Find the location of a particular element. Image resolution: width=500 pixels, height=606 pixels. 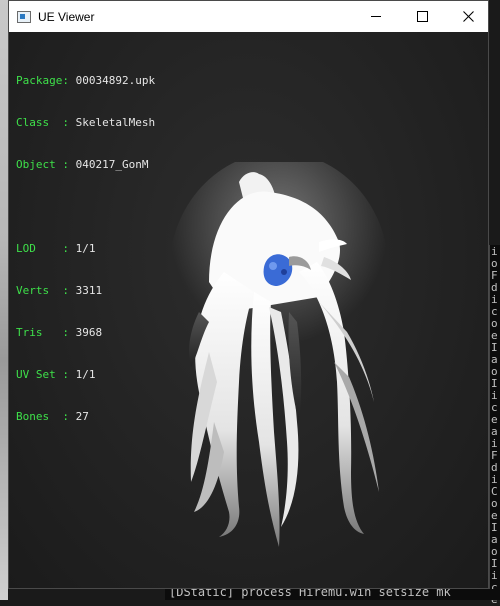

maximize-icon is located at coordinates (422, 16).